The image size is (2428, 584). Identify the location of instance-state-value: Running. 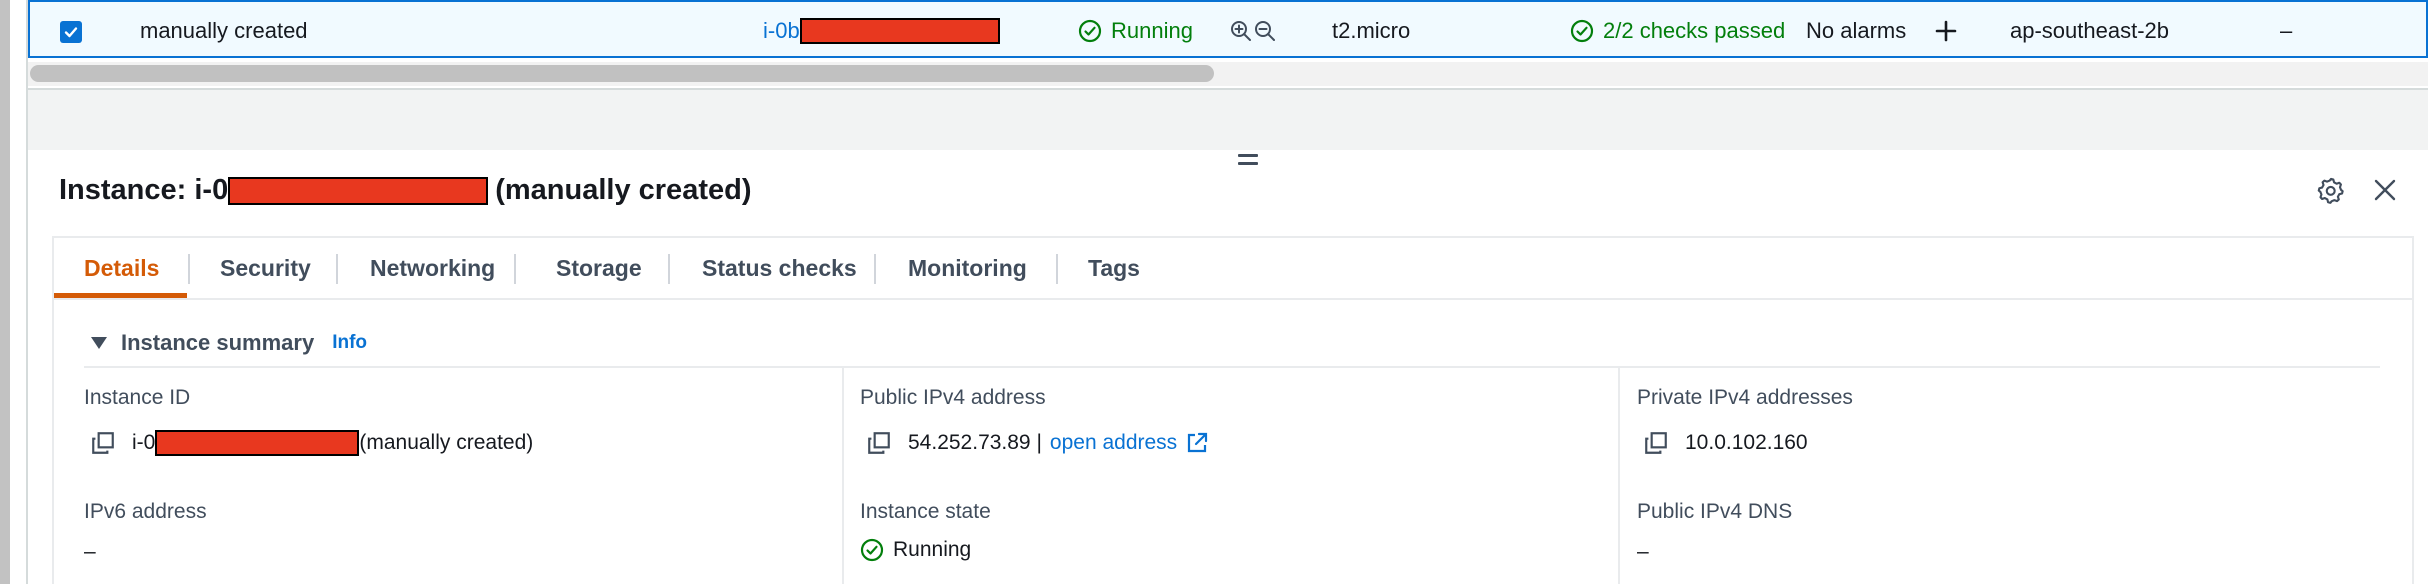
(915, 550).